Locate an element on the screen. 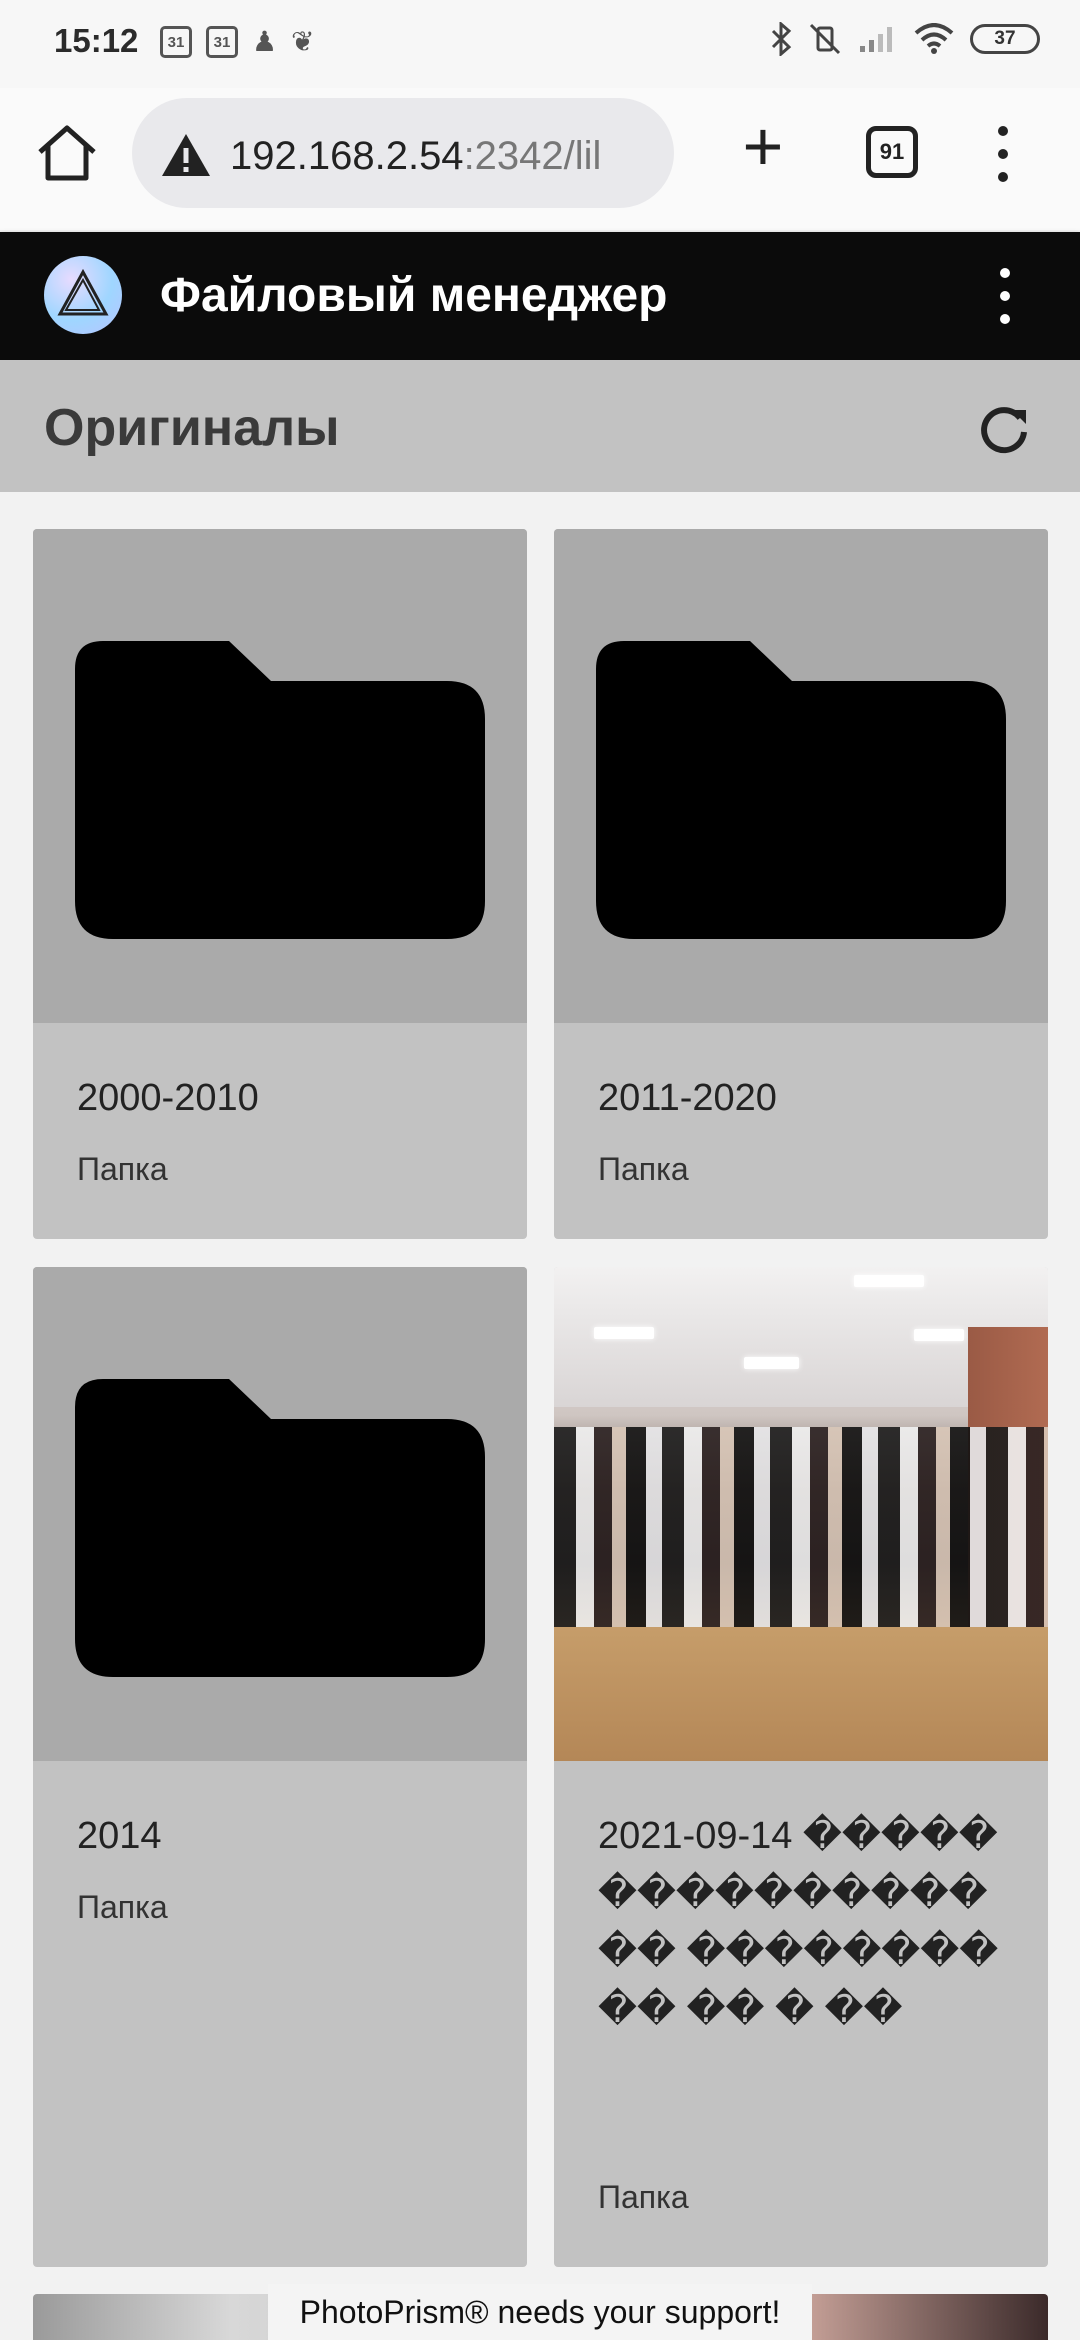  signal-icon is located at coordinates (876, 39).